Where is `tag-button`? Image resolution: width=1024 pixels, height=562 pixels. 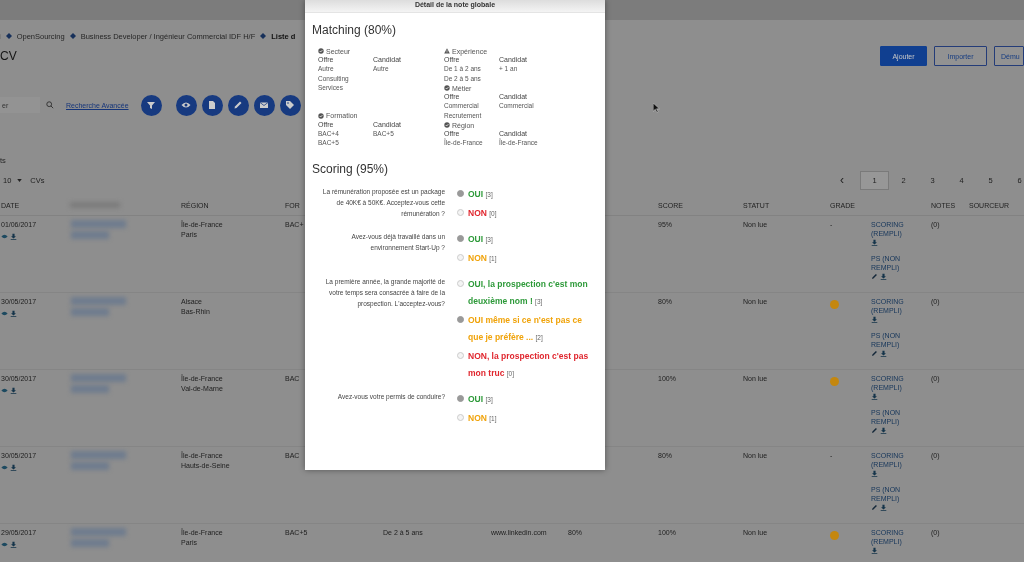
tag-button is located at coordinates (290, 105).